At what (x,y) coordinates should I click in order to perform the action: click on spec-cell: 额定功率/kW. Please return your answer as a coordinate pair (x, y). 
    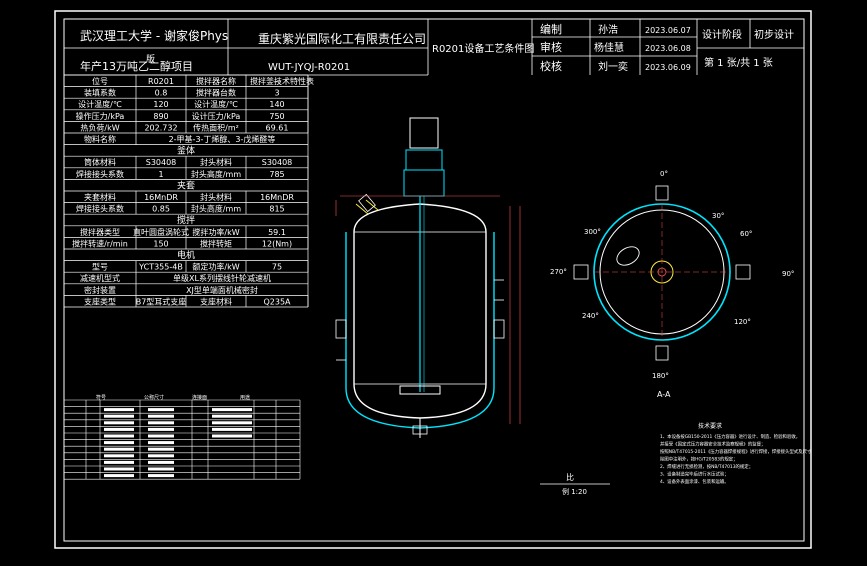
    Looking at the image, I should click on (215, 267).